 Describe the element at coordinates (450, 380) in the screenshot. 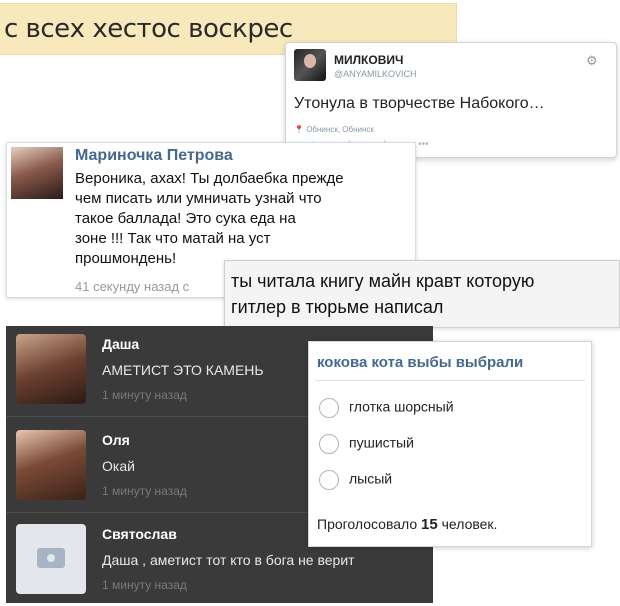

I see `poll-divider` at that location.